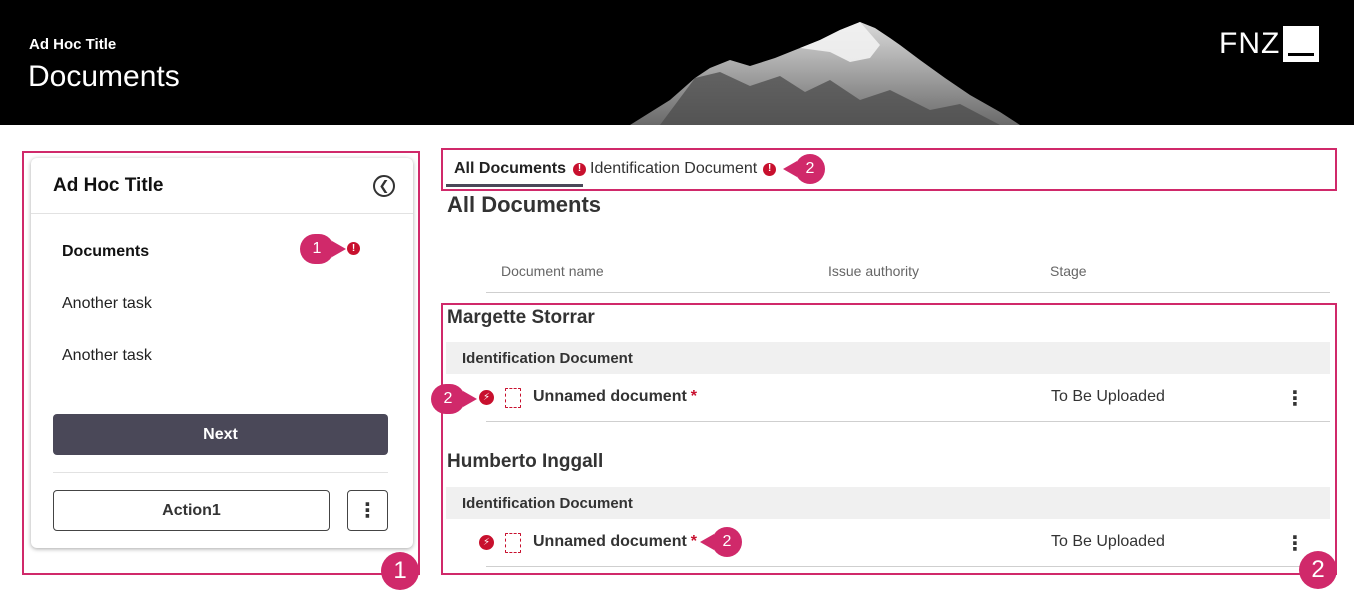 Image resolution: width=1354 pixels, height=591 pixels. Describe the element at coordinates (521, 317) in the screenshot. I see `person-name: Margette Storrar` at that location.